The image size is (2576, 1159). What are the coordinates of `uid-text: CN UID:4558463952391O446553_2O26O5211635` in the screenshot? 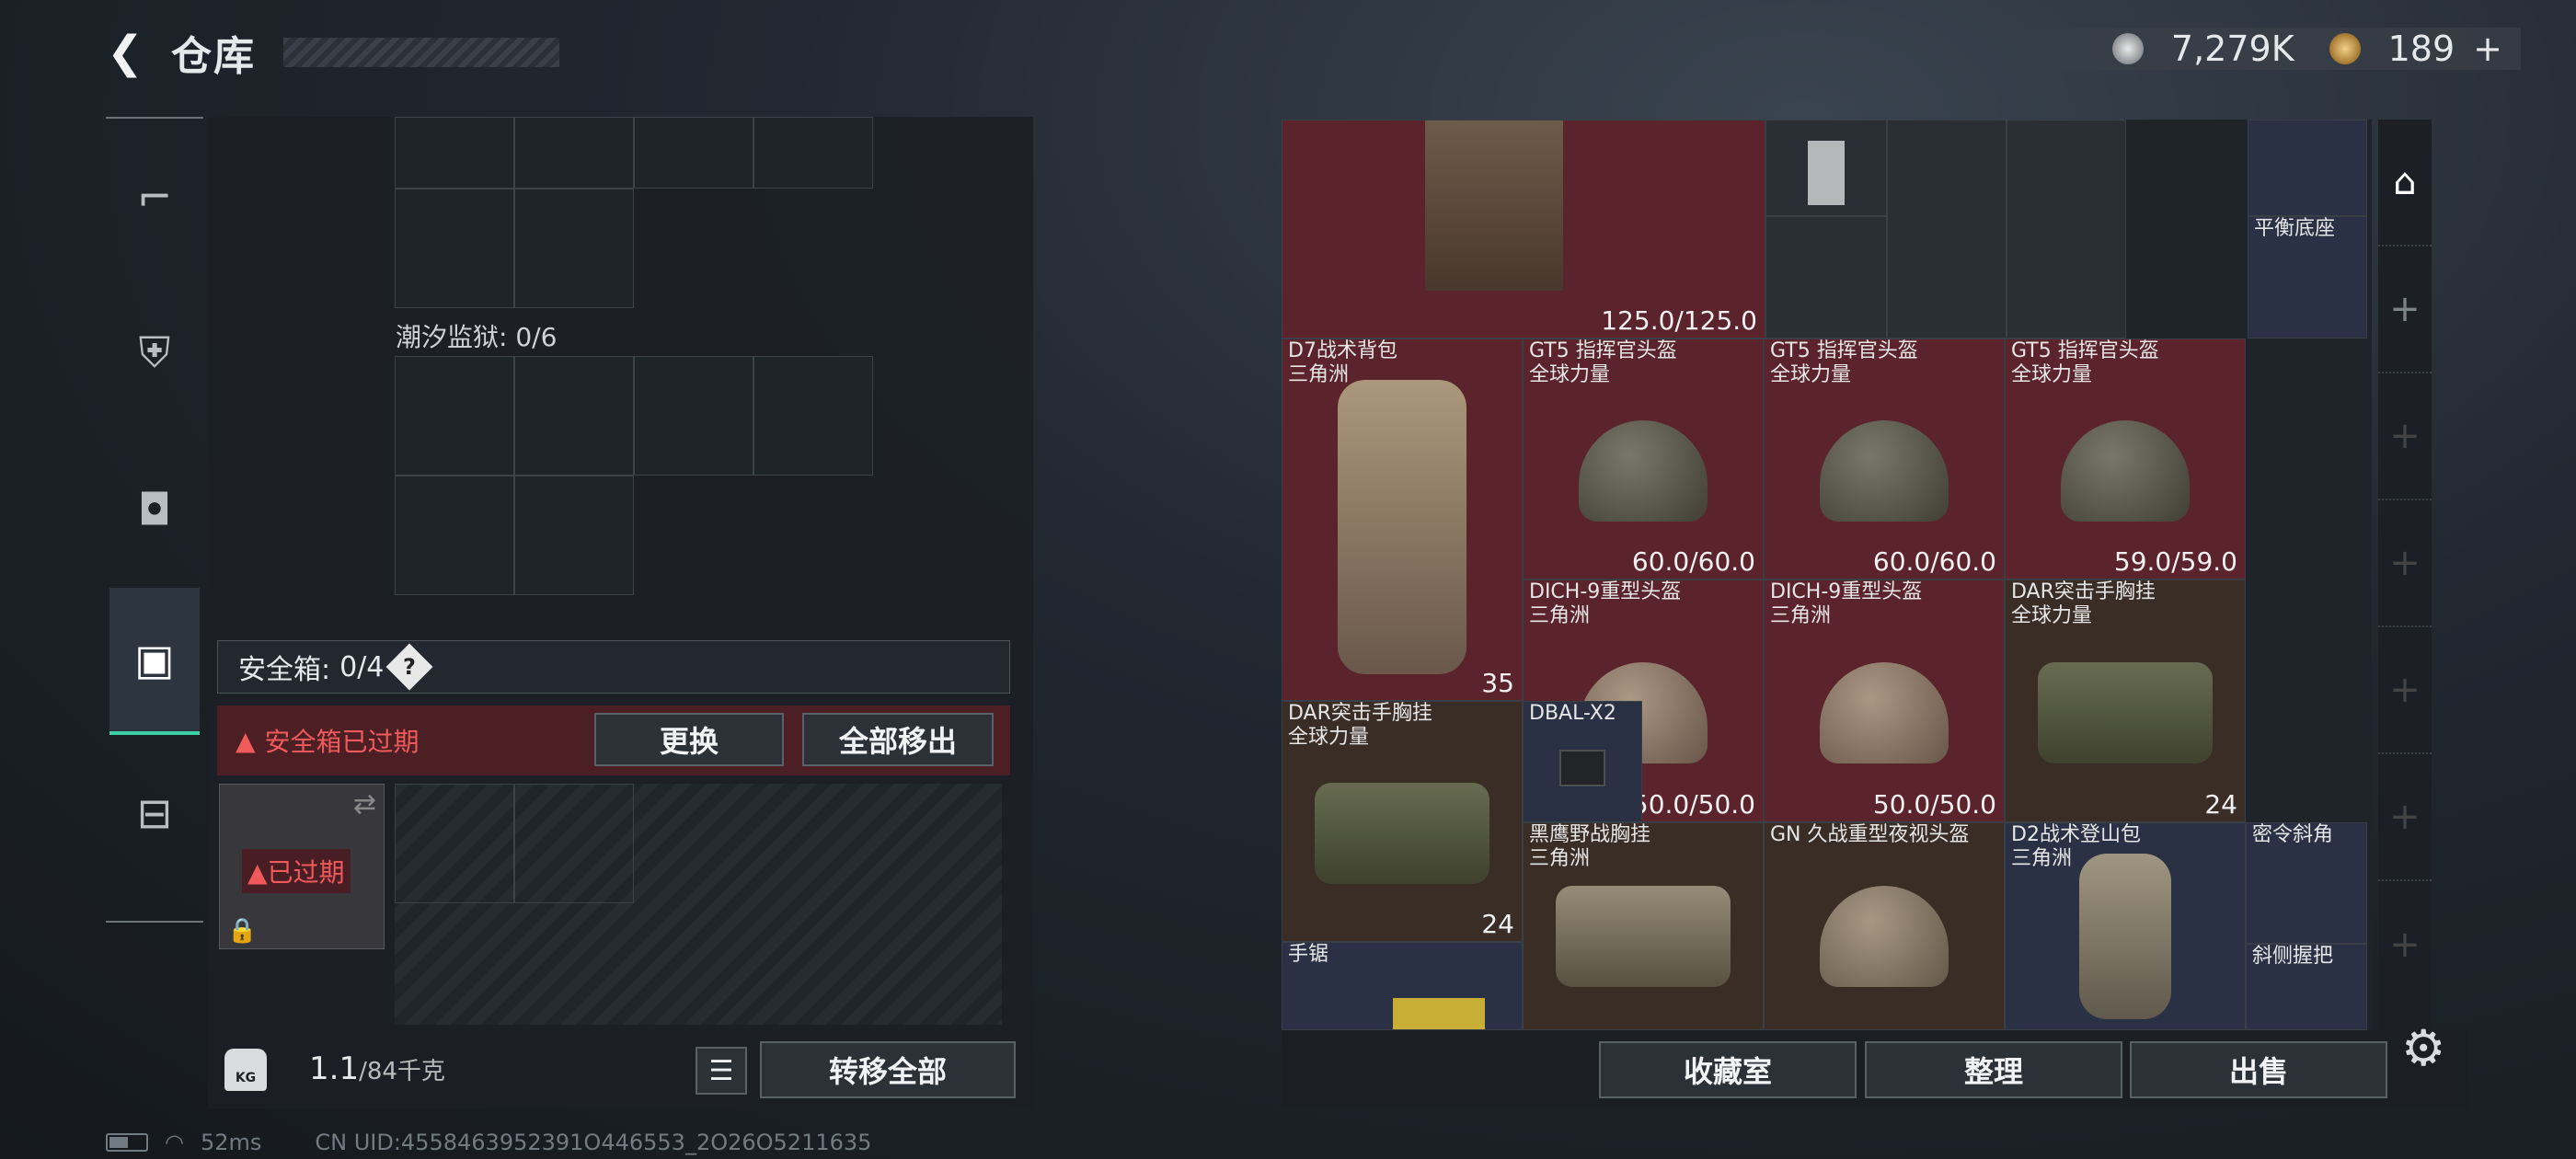 It's located at (593, 1142).